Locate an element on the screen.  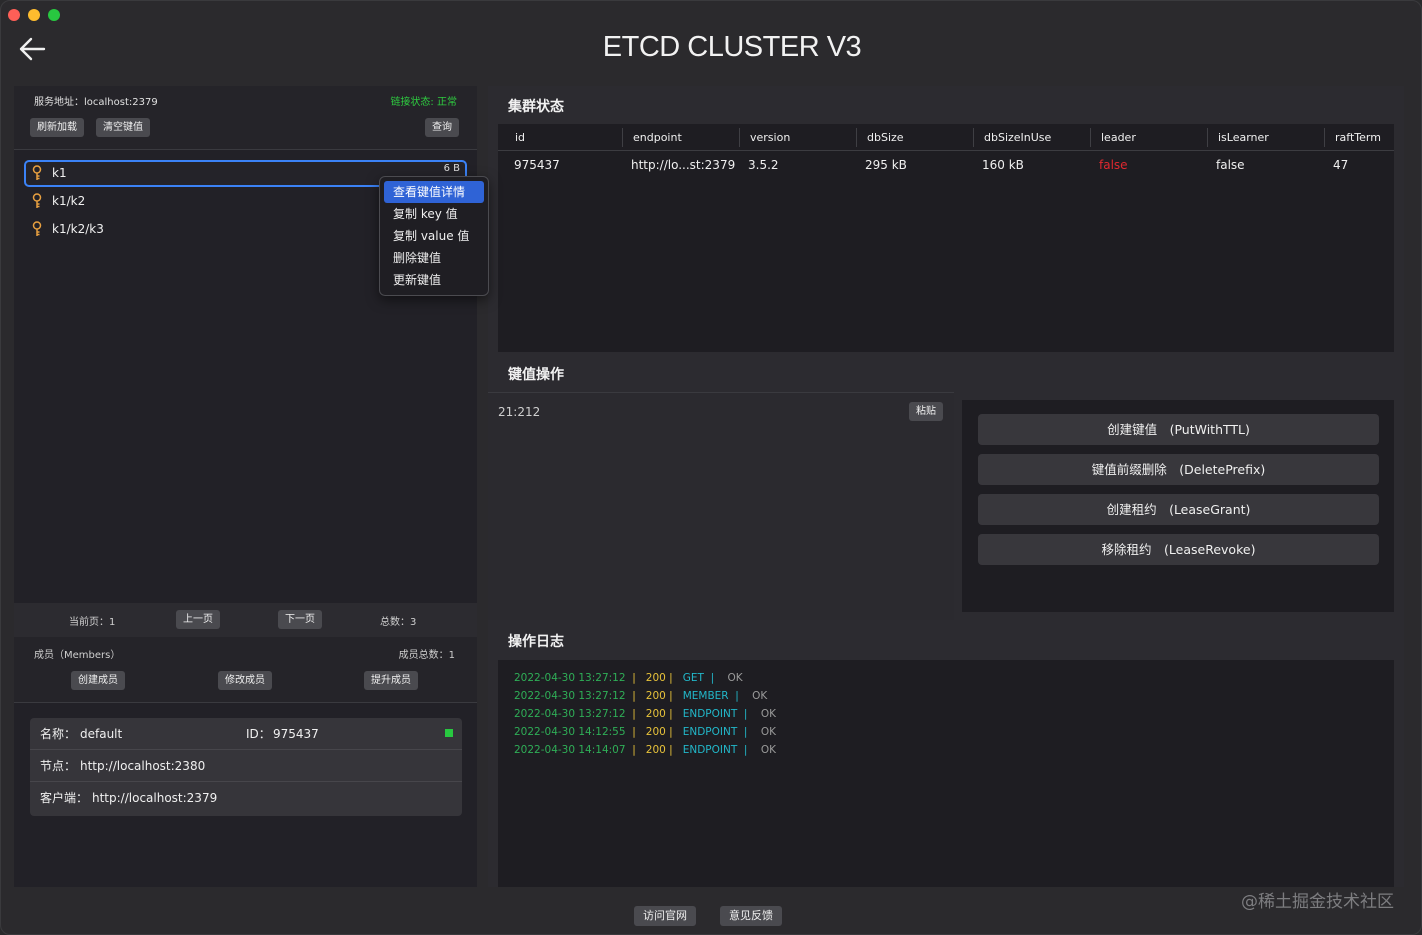
log-entry: 2022-04-30 13:27:12 | 200 | GET | OK is located at coordinates (628, 678).